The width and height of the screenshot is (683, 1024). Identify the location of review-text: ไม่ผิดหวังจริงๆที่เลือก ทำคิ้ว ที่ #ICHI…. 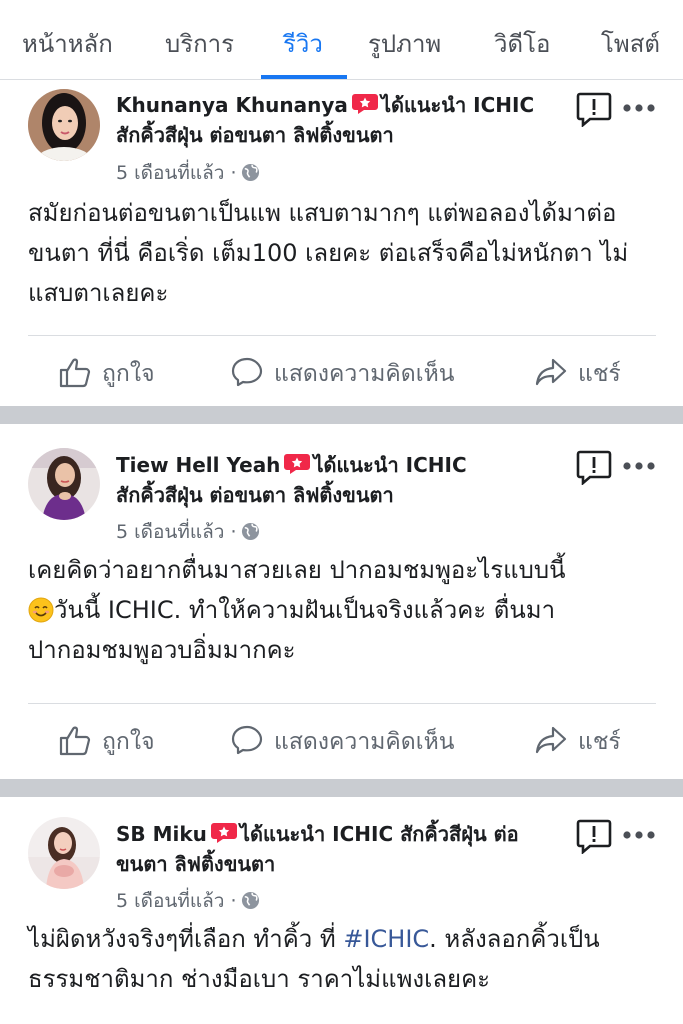
(343, 959).